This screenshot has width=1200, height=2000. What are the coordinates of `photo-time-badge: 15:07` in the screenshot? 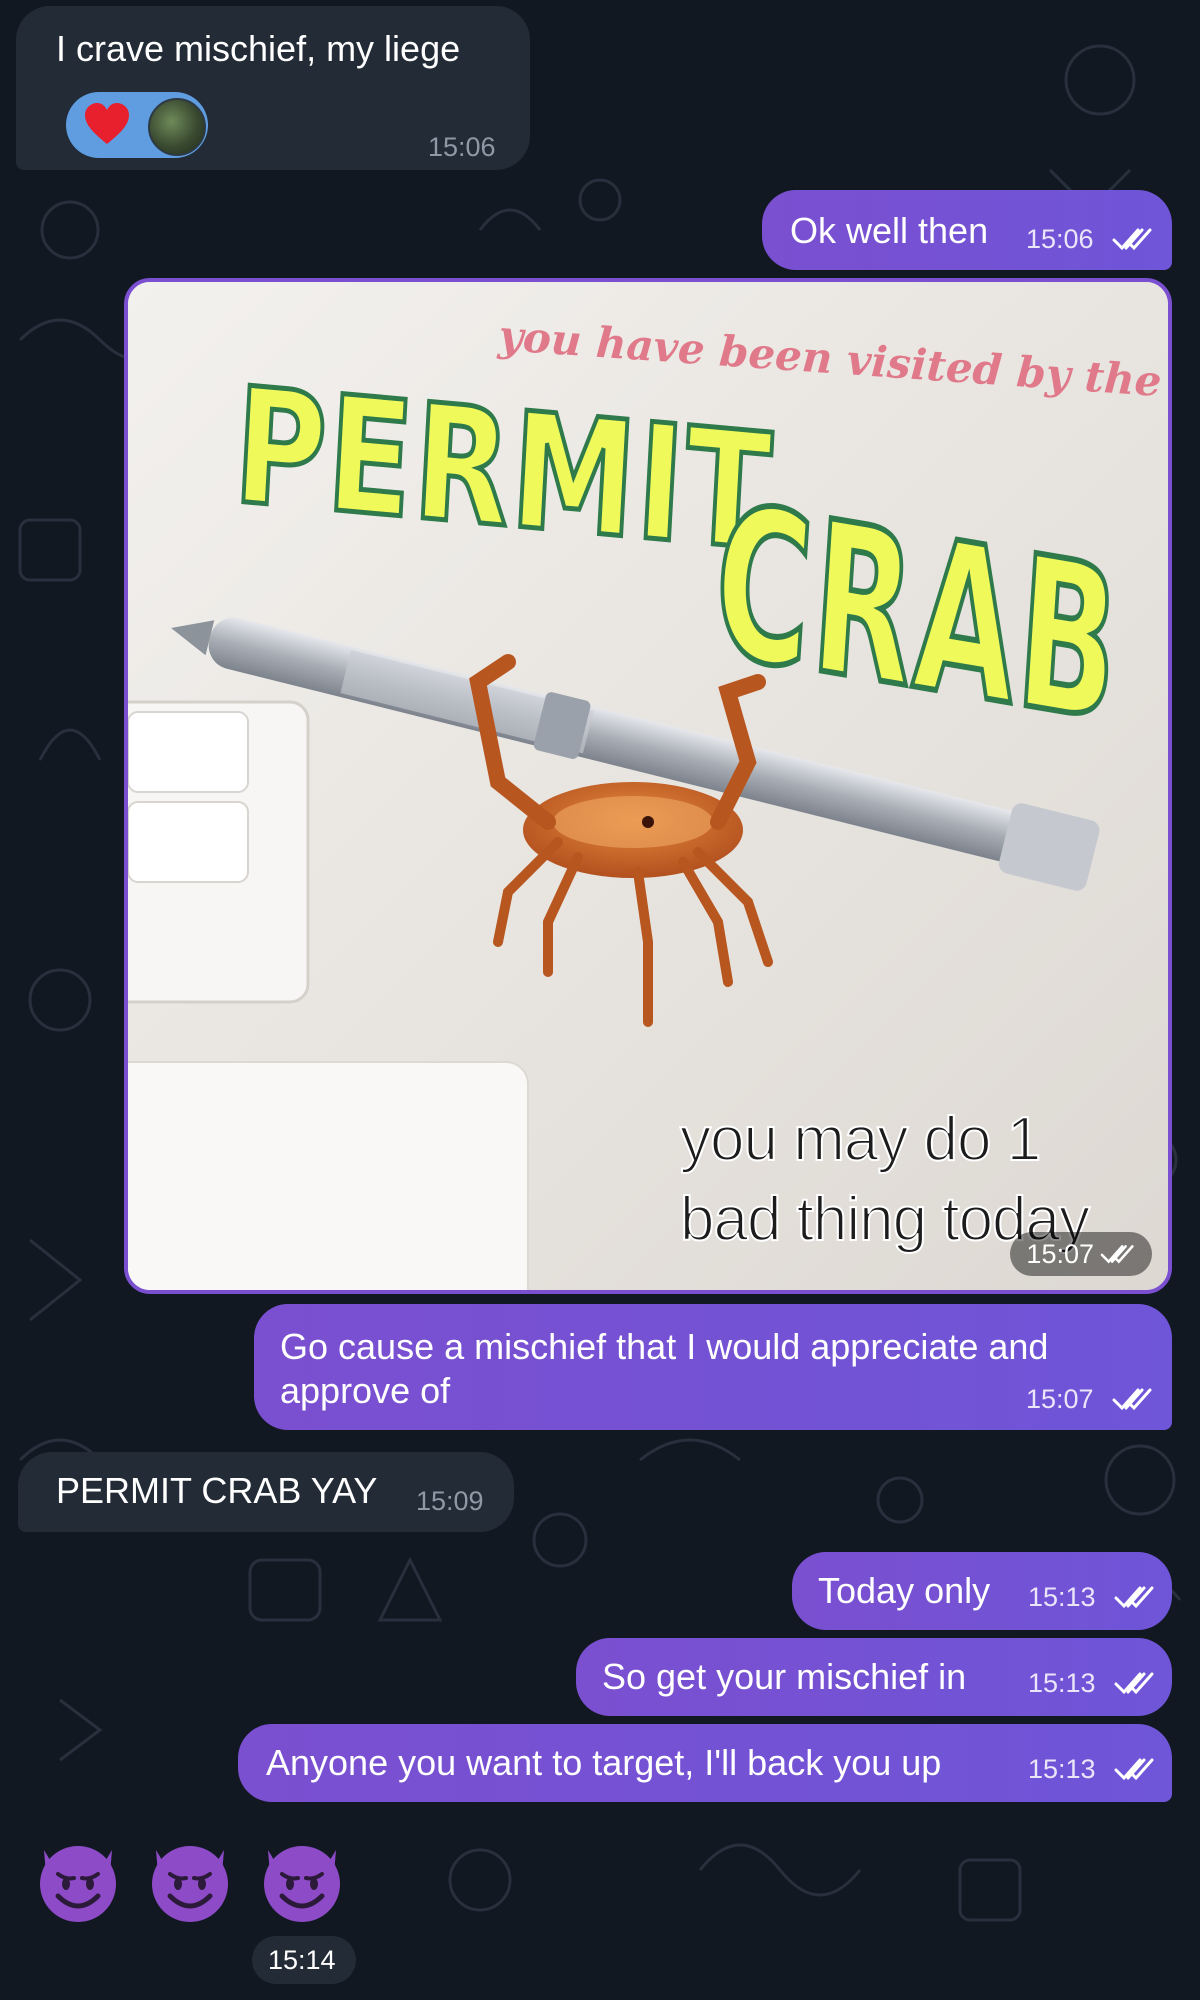 It's located at (1081, 1254).